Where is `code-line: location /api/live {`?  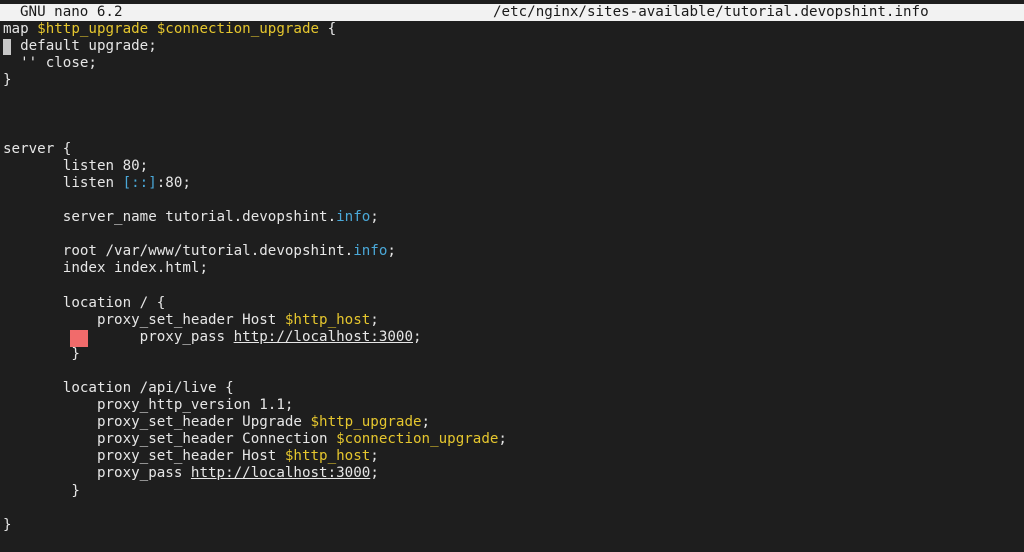
code-line: location /api/live { is located at coordinates (255, 388).